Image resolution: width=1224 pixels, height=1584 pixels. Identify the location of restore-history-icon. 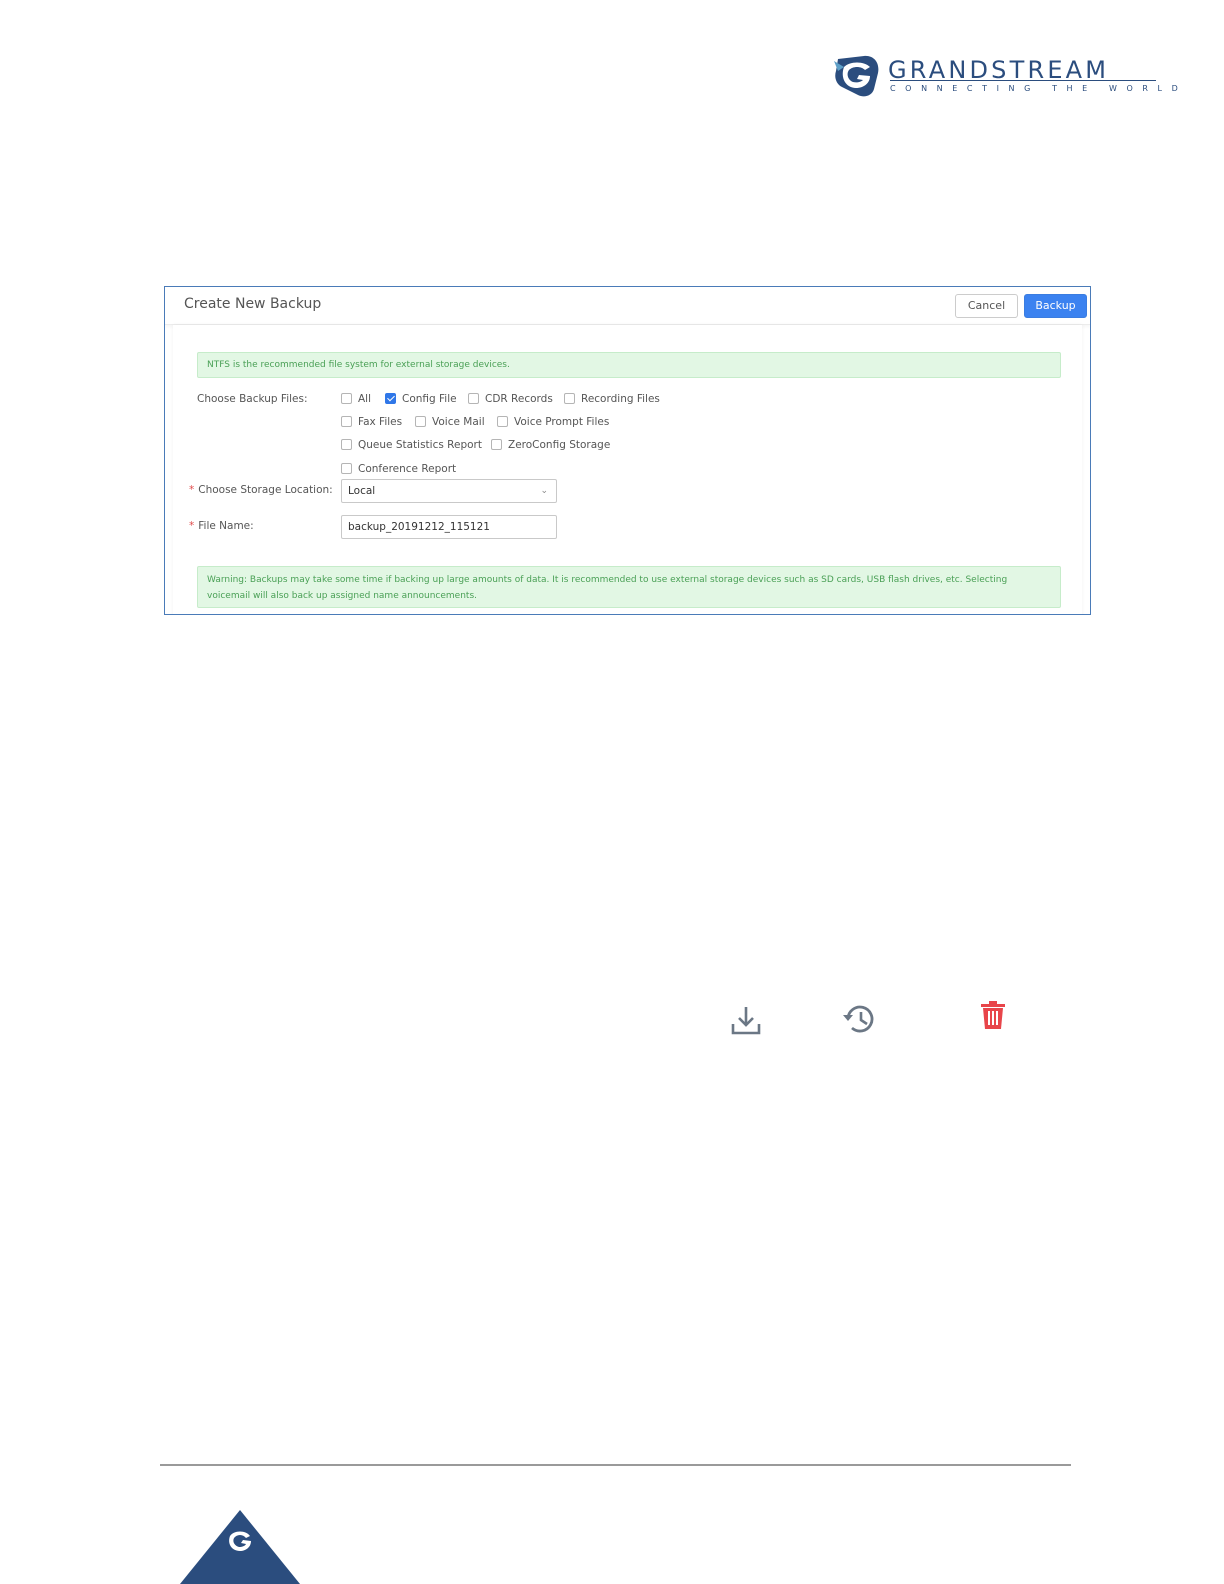
(858, 1019).